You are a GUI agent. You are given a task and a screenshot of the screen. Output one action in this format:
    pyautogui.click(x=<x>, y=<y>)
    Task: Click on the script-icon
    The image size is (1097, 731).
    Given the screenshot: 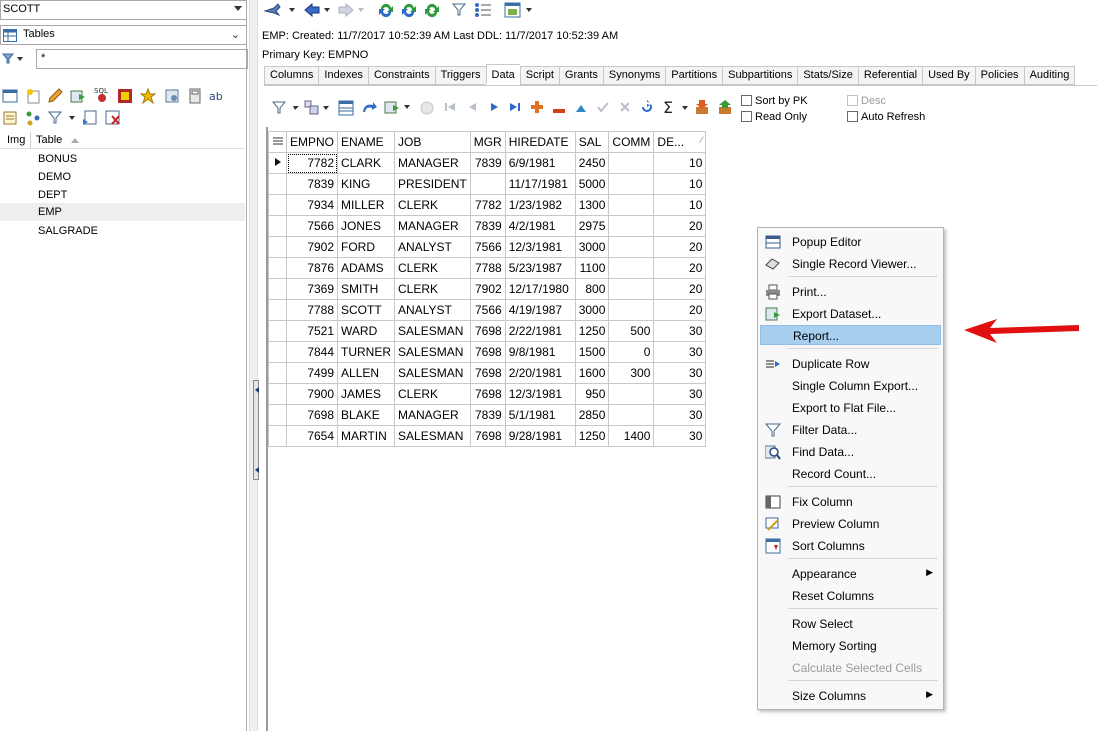 What is the action you would take?
    pyautogui.click(x=10, y=118)
    